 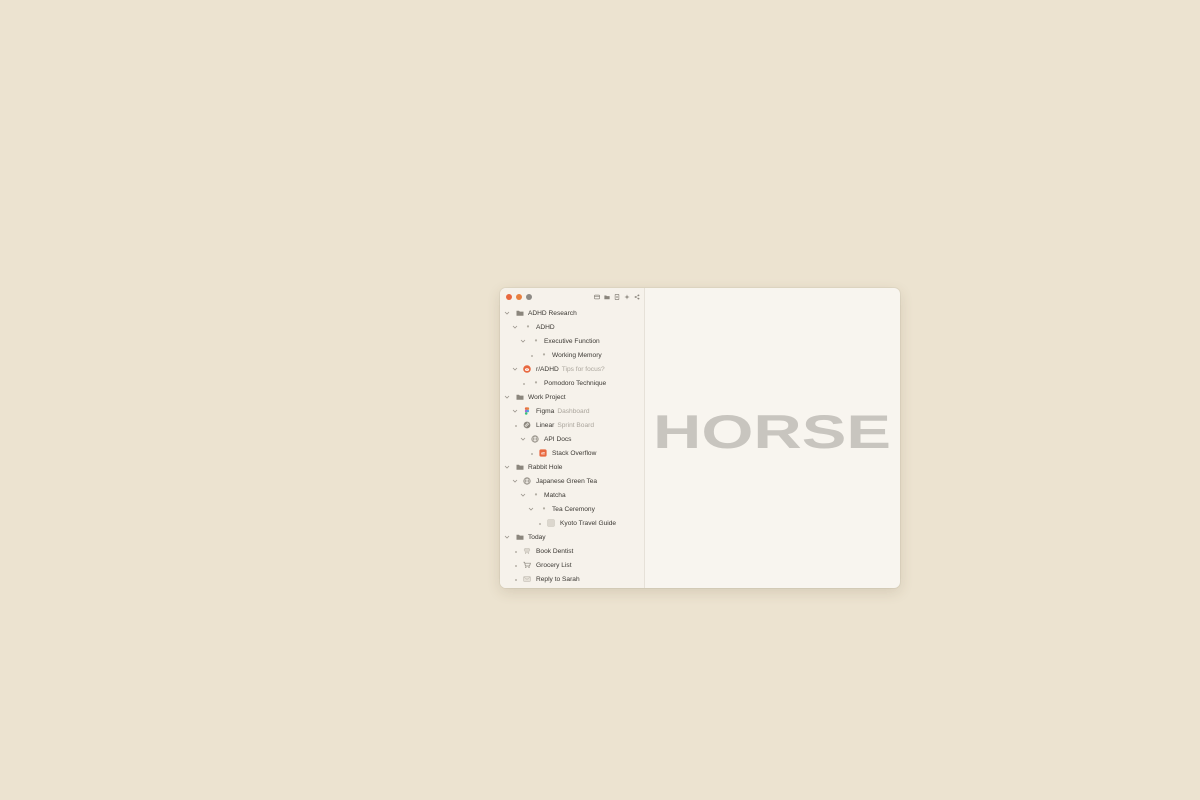 I want to click on tree-note-executive-function: Executive Function, so click(x=572, y=342).